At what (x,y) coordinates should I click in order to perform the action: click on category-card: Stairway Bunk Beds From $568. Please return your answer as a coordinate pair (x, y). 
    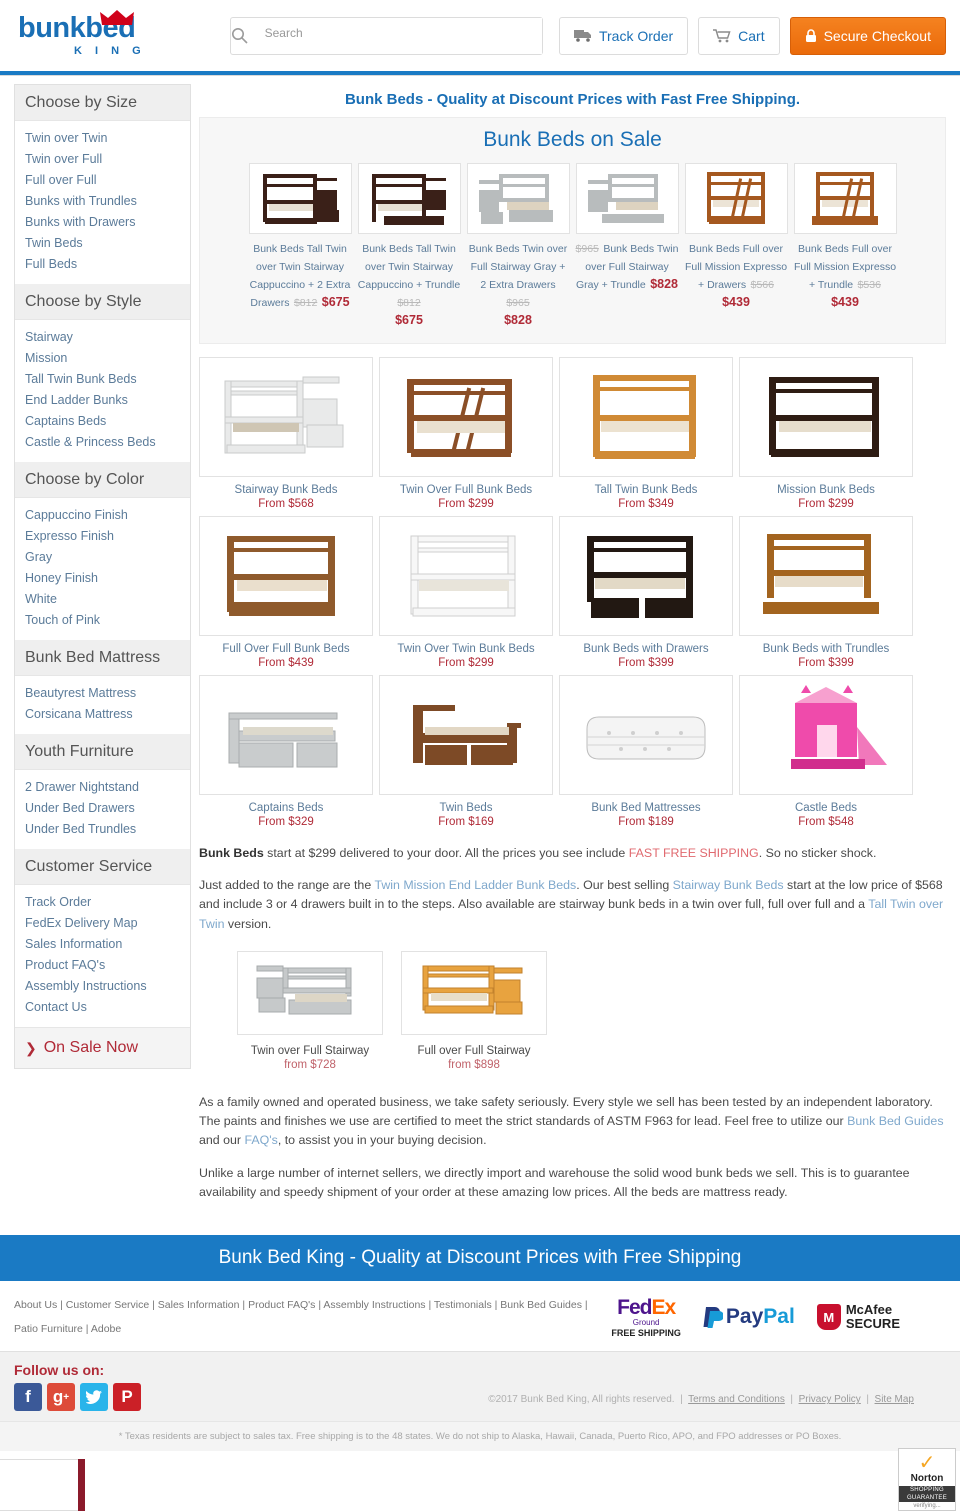
    Looking at the image, I should click on (286, 433).